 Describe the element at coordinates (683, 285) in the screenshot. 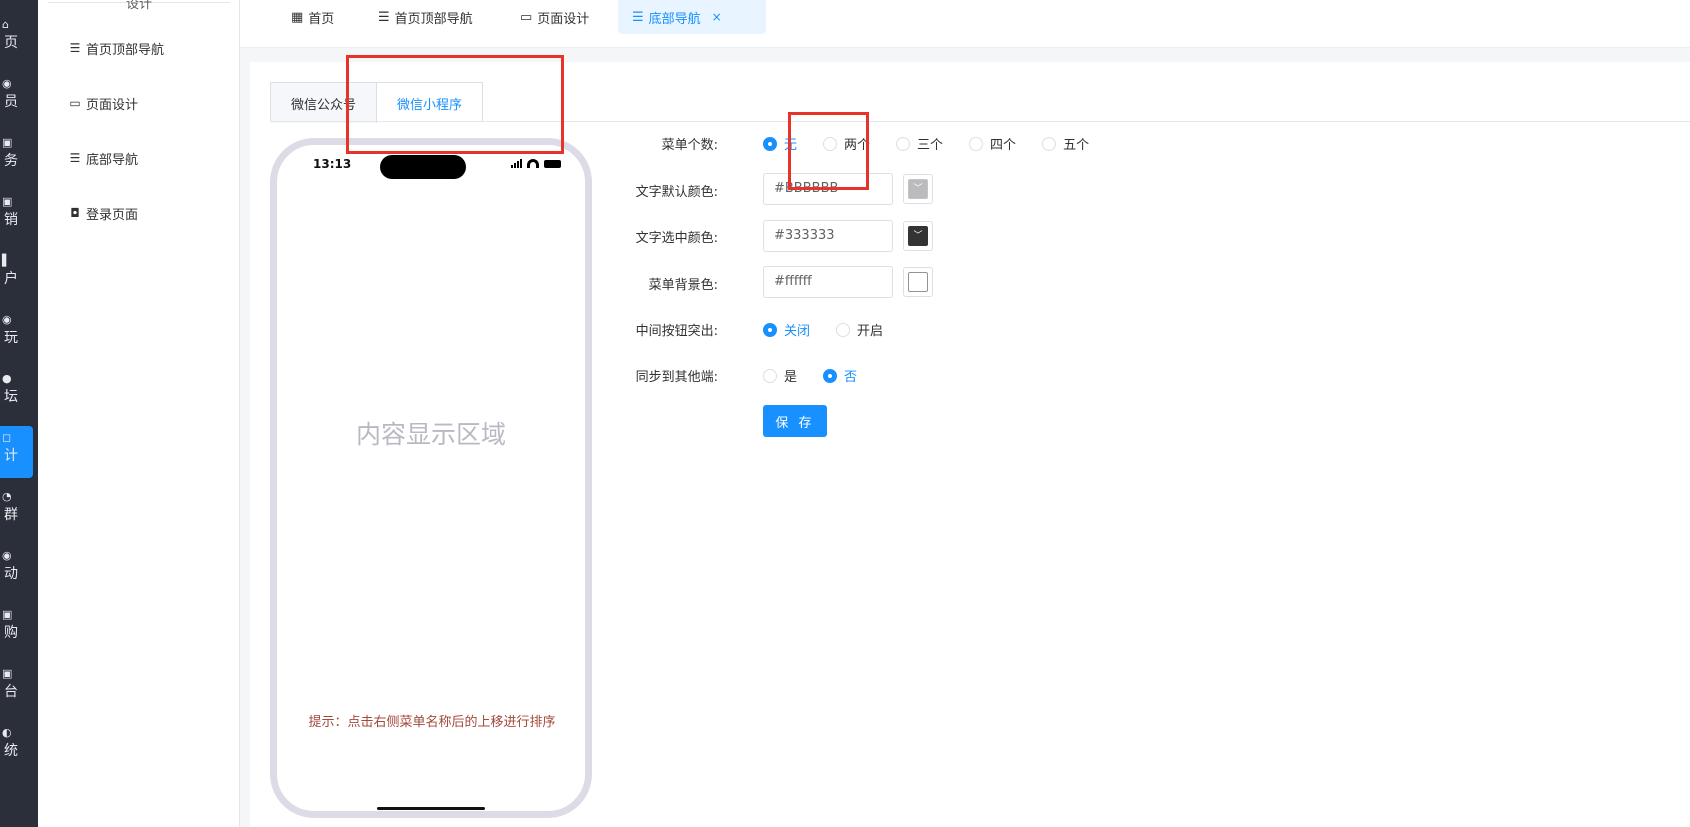

I see `menu-bg-color-label: 菜单背景色:` at that location.